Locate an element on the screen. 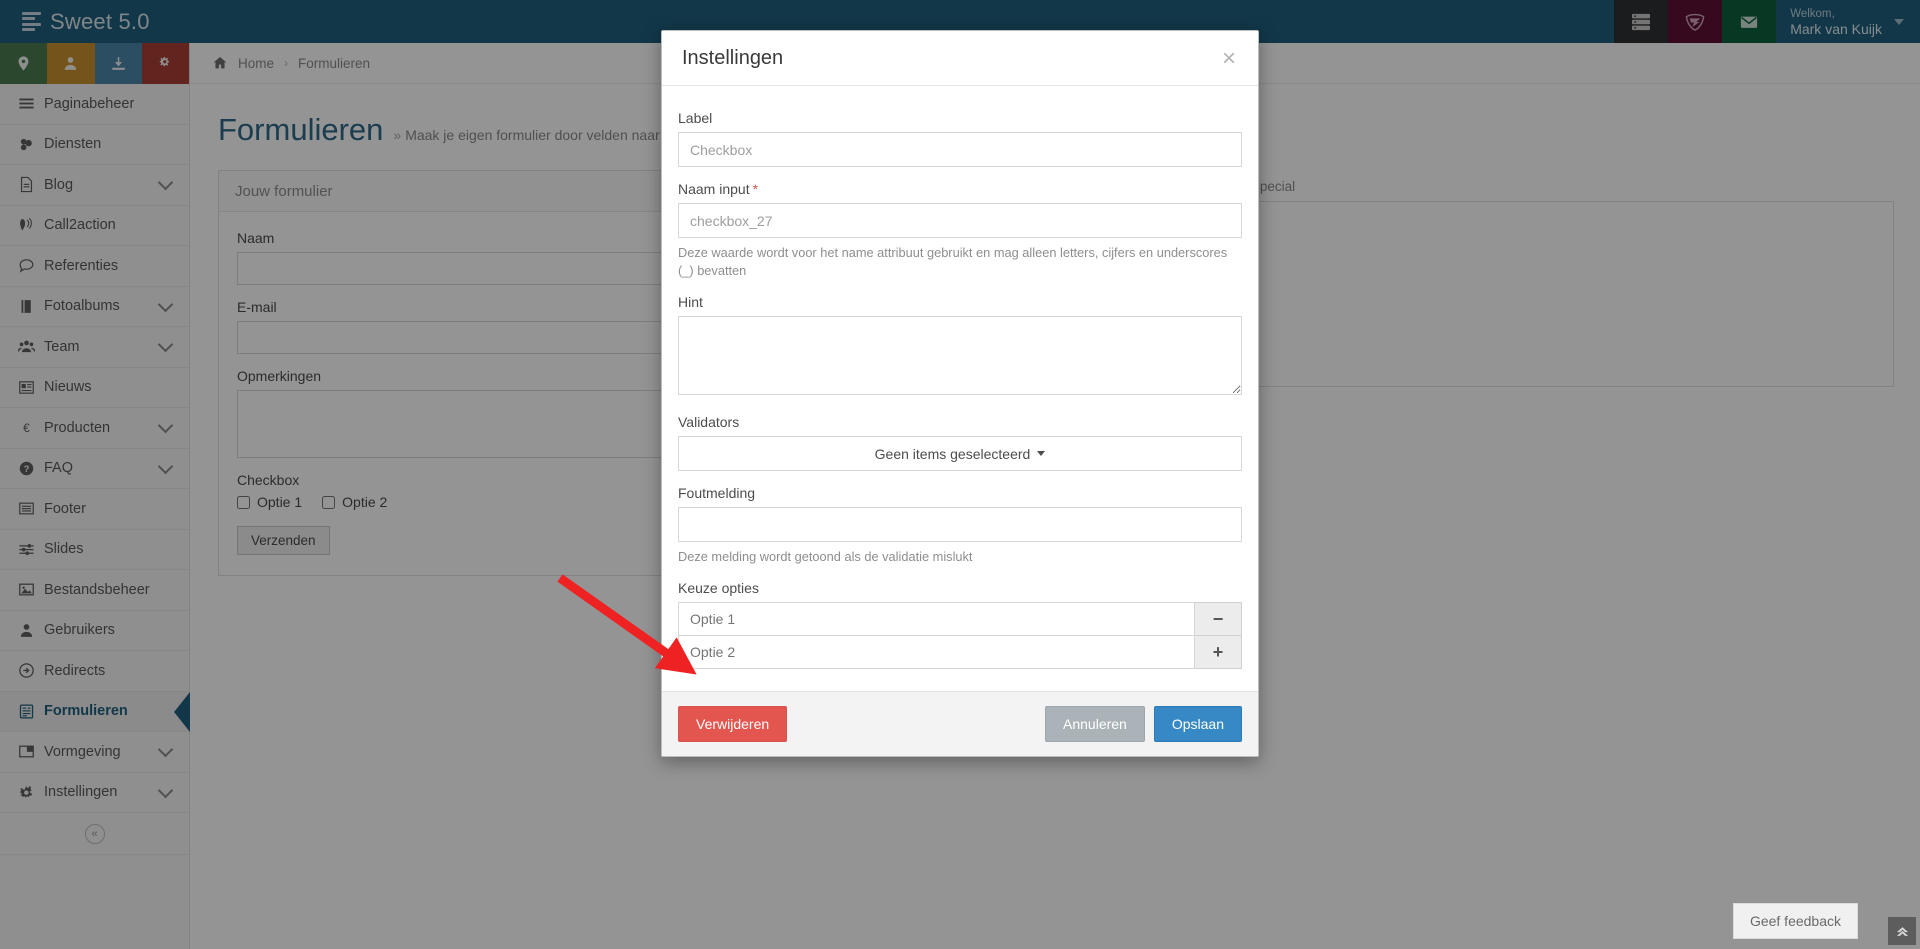  error-message-input is located at coordinates (960, 524).